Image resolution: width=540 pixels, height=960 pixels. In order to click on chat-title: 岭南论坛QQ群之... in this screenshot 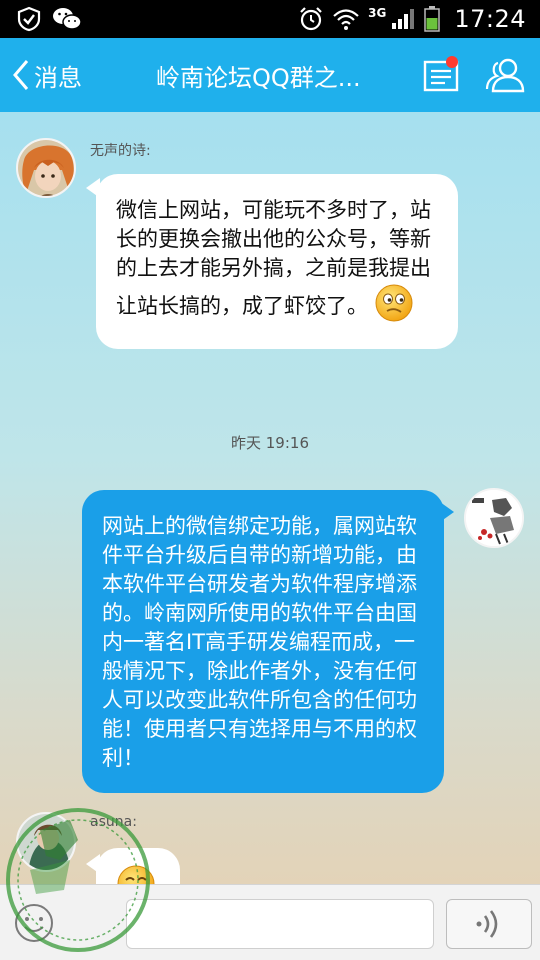, I will do `click(258, 77)`.